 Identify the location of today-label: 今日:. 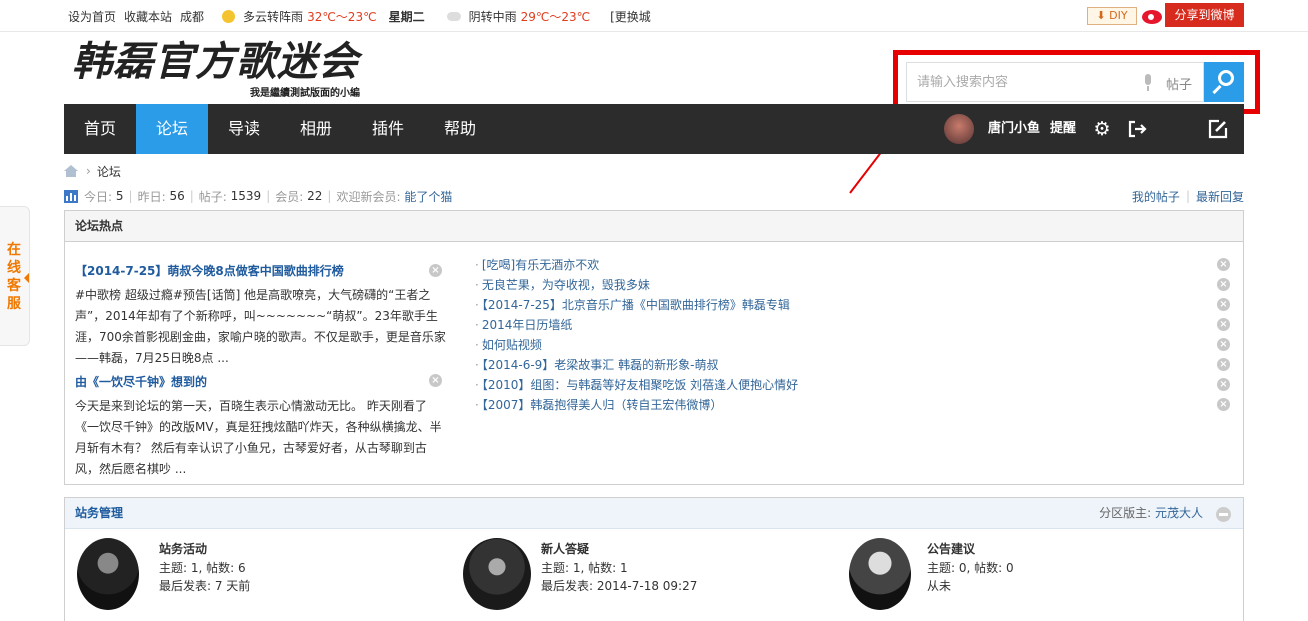
(98, 196).